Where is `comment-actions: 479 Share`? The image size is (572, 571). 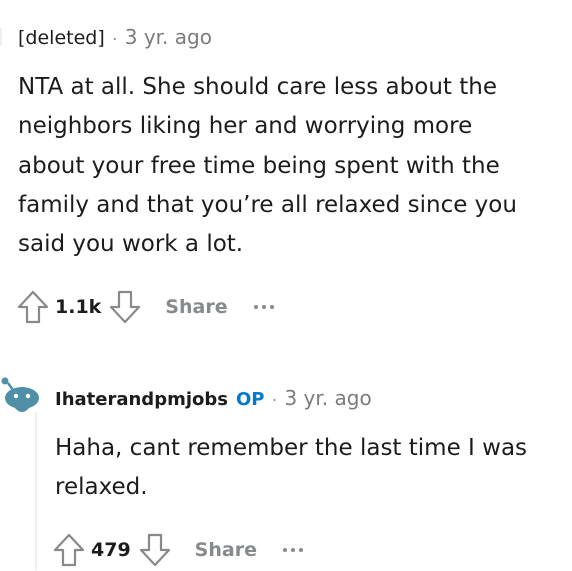
comment-actions: 479 Share is located at coordinates (177, 550).